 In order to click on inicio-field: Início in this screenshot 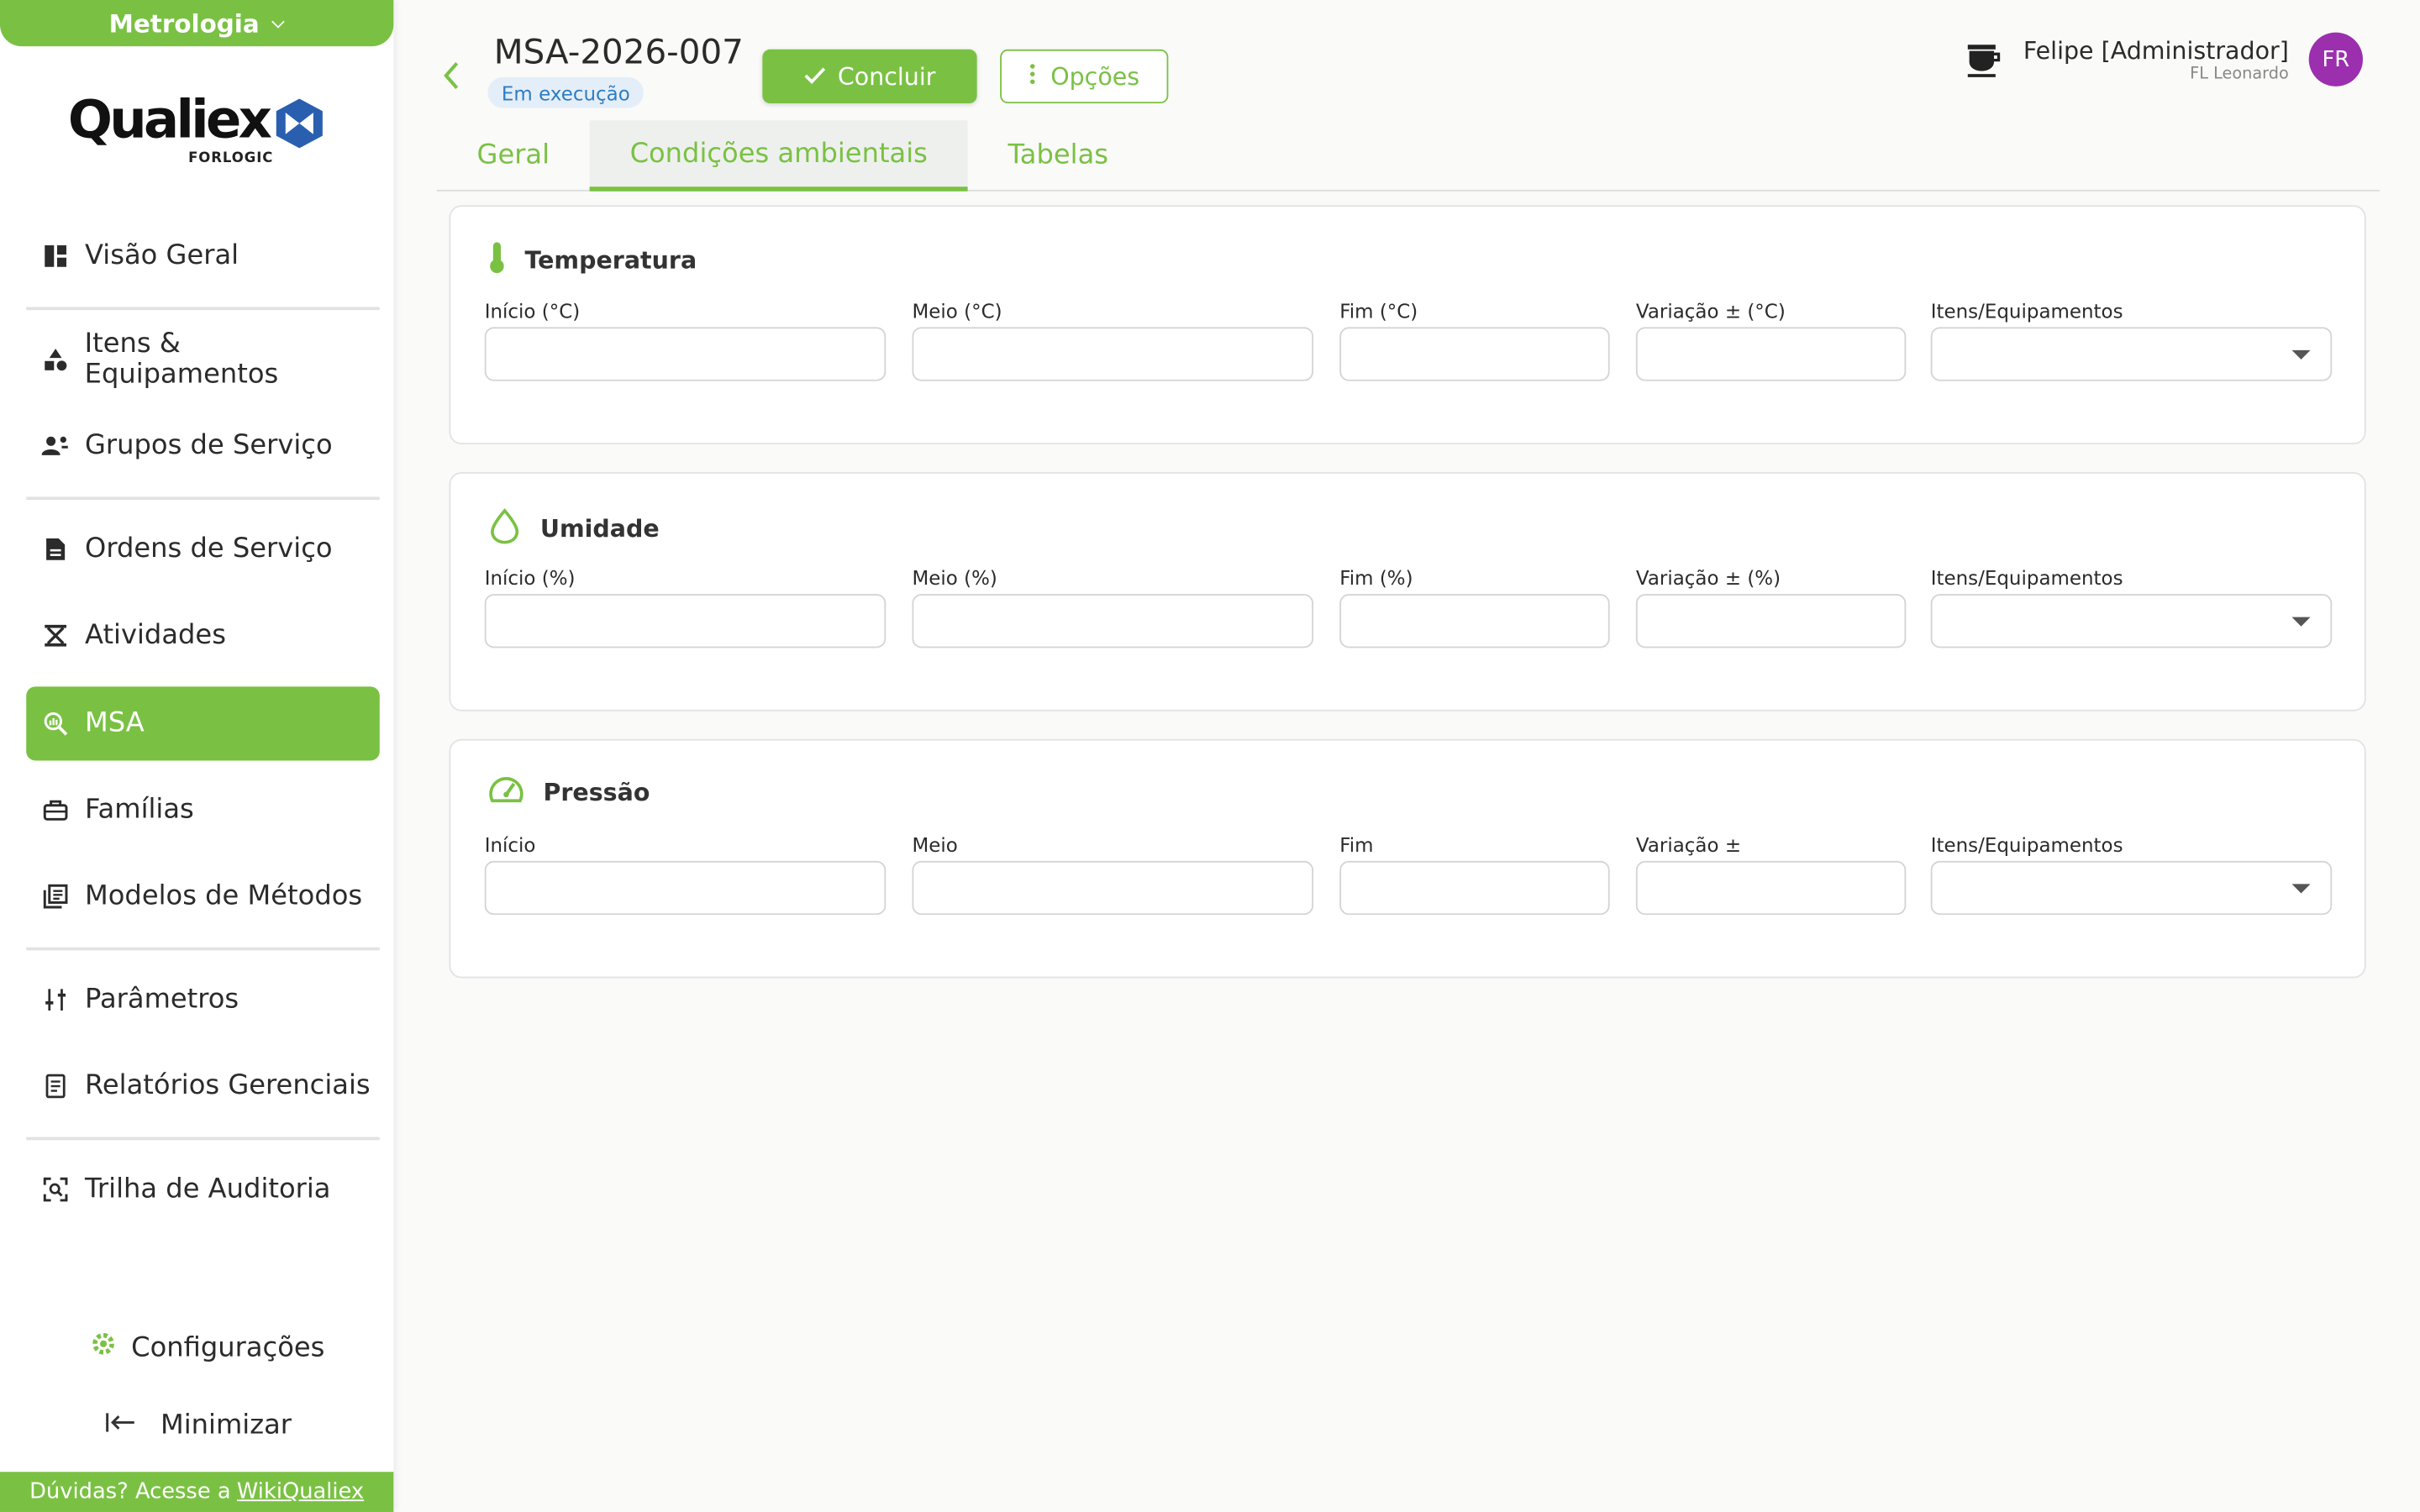, I will do `click(685, 874)`.